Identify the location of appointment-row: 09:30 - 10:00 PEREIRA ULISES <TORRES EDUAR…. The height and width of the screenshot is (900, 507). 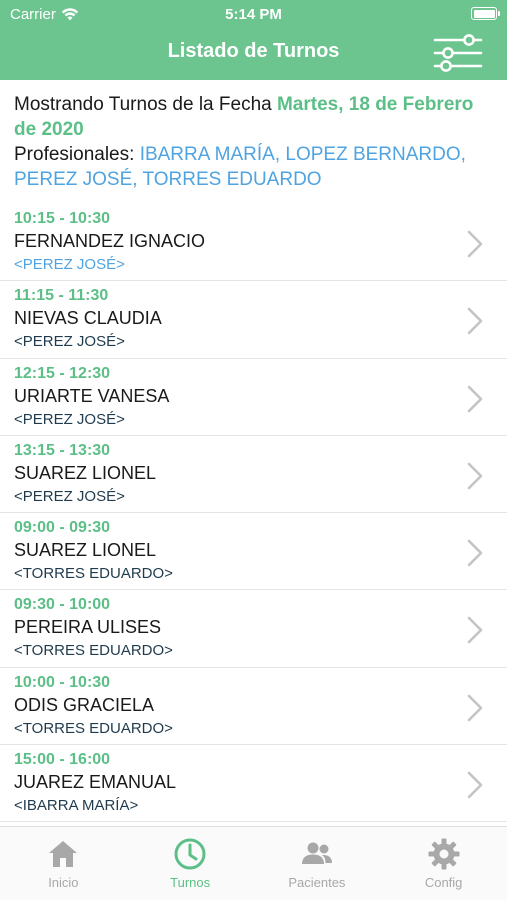
(253, 629).